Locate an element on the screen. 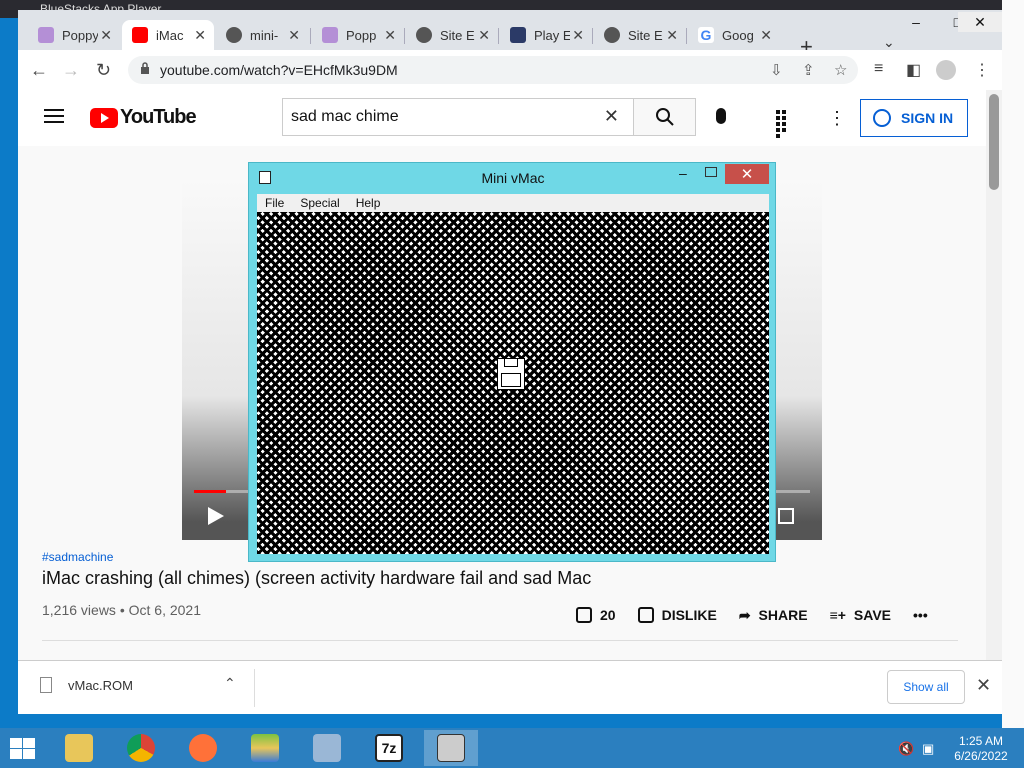 Image resolution: width=1024 pixels, height=768 pixels. bookmark-star-icon: ☆ is located at coordinates (840, 70).